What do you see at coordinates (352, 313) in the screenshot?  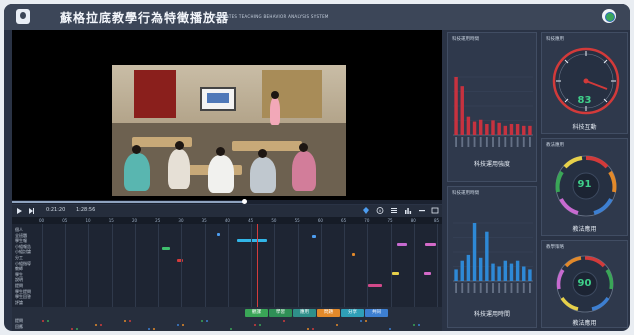 I see `phase-tag: 分享` at bounding box center [352, 313].